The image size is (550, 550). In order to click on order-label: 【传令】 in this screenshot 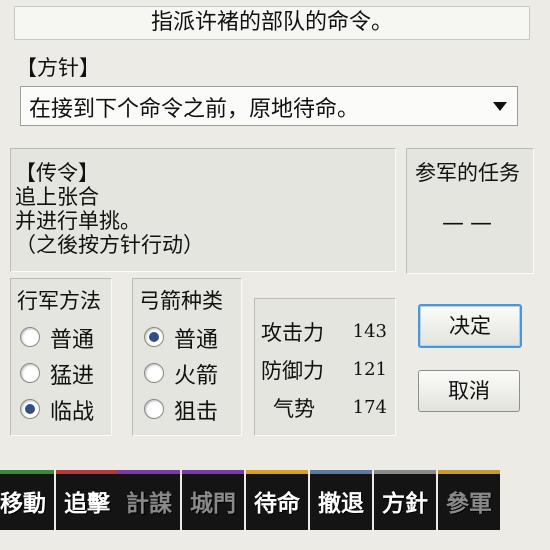, I will do `click(57, 173)`.